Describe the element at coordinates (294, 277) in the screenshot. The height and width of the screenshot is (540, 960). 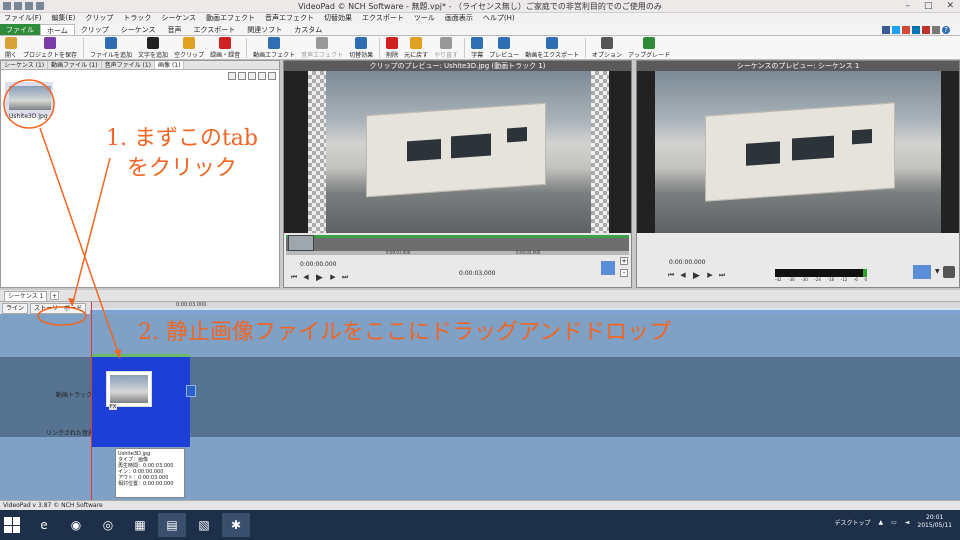
I see `clip-go-start-button: ⏮` at that location.